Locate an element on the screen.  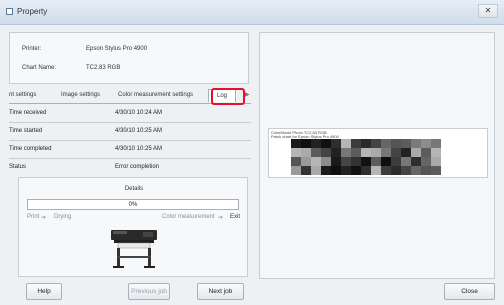
chart-name-label: Chart Name: is located at coordinates (39, 68).